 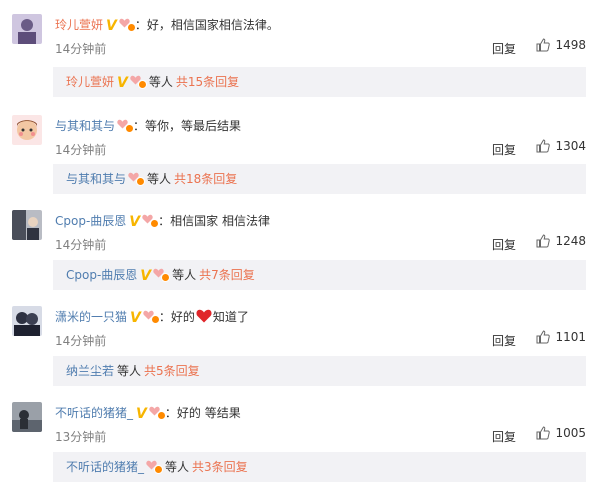 I want to click on reply-username: 不听话的猪猪_, so click(x=105, y=467).